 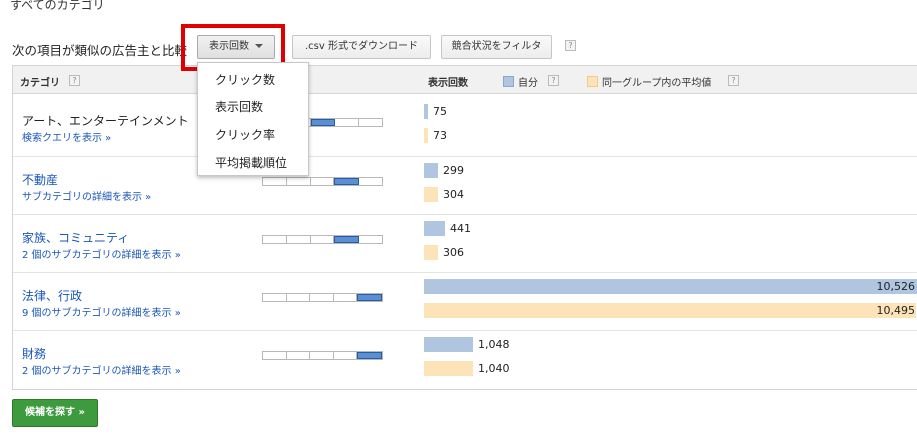 I want to click on find-candidates-button: 候補を探す », so click(x=55, y=413).